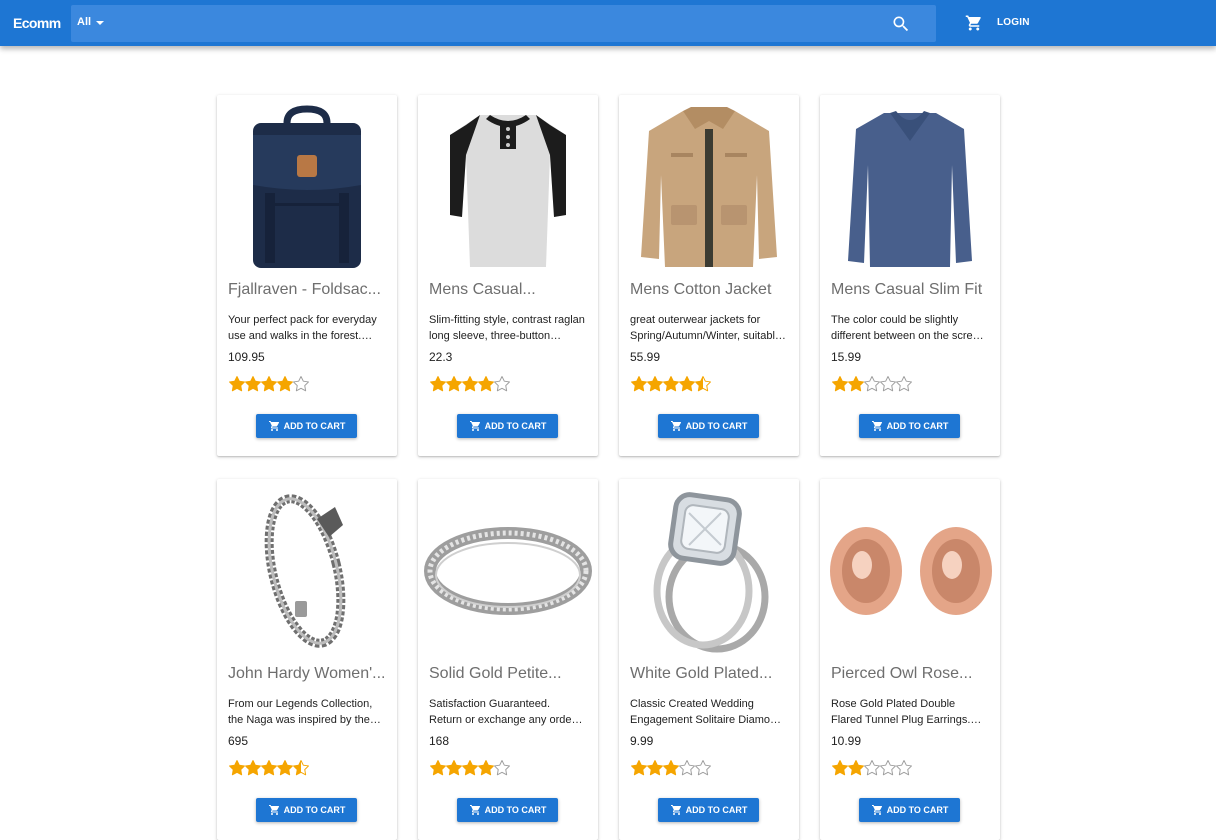 This screenshot has height=840, width=1216. I want to click on caret-down-icon, so click(100, 22).